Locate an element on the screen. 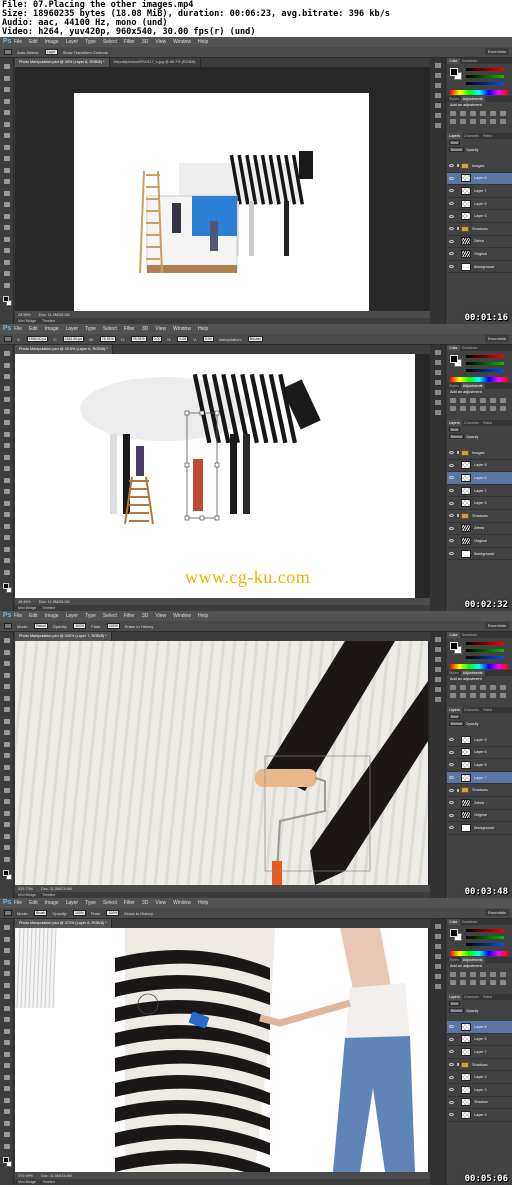 This screenshot has width=512, height=1187. layer-row: Layer 6 is located at coordinates (479, 204).